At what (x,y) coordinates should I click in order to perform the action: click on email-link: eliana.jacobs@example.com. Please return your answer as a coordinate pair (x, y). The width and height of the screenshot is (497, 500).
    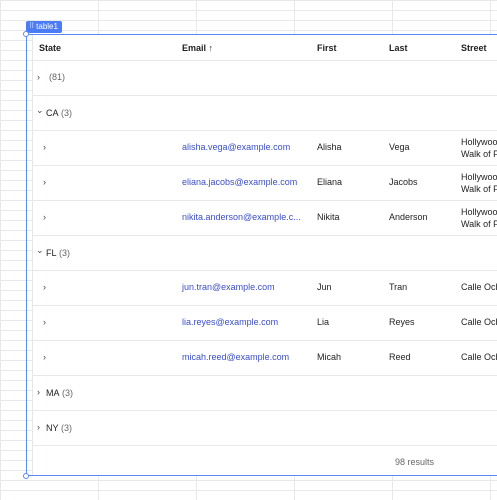
    Looking at the image, I should click on (239, 182).